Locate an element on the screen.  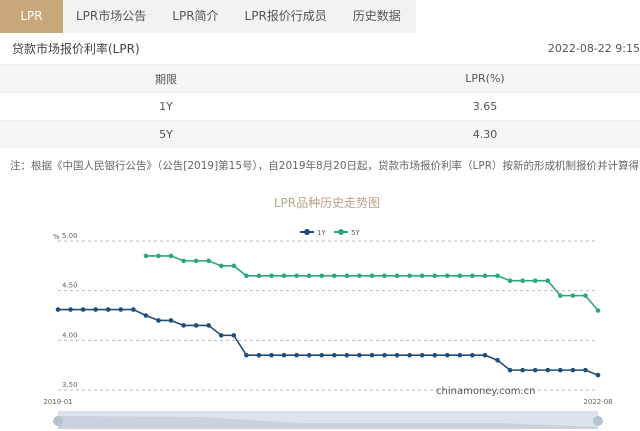
datazoom-slider is located at coordinates (328, 420).